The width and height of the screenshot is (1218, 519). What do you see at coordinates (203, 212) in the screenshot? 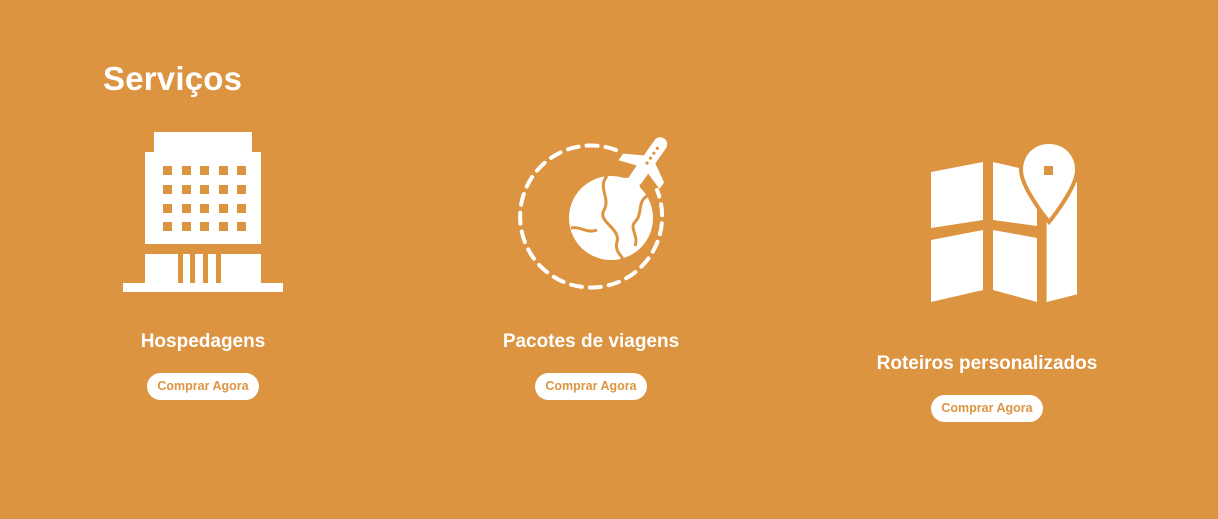
I see `hotel-building-icon` at bounding box center [203, 212].